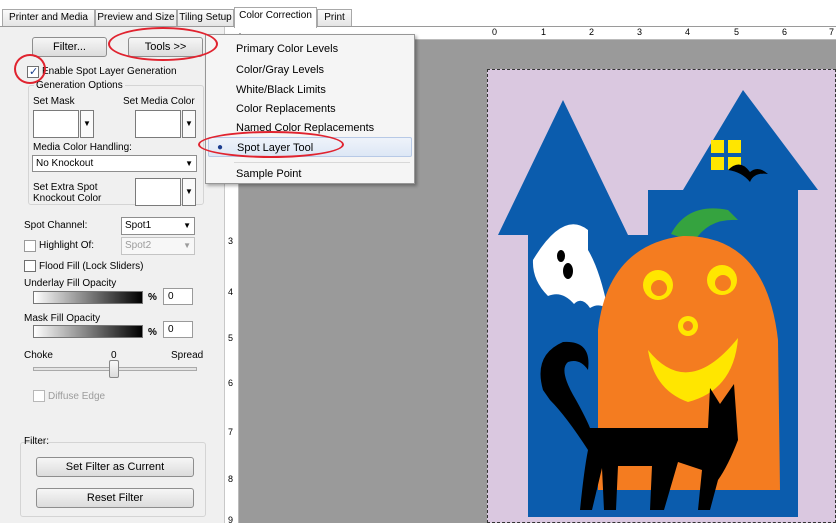  What do you see at coordinates (544, 32) in the screenshot?
I see `ruler-label: 1` at bounding box center [544, 32].